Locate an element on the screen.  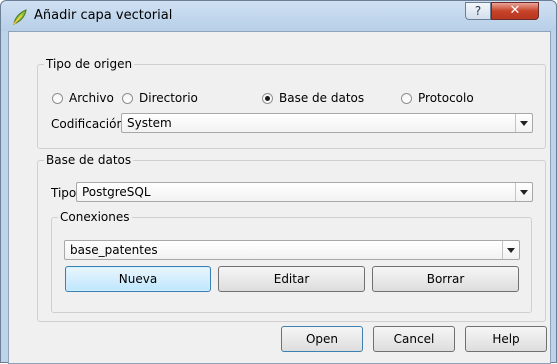
db-type-label: Tipo is located at coordinates (64, 193).